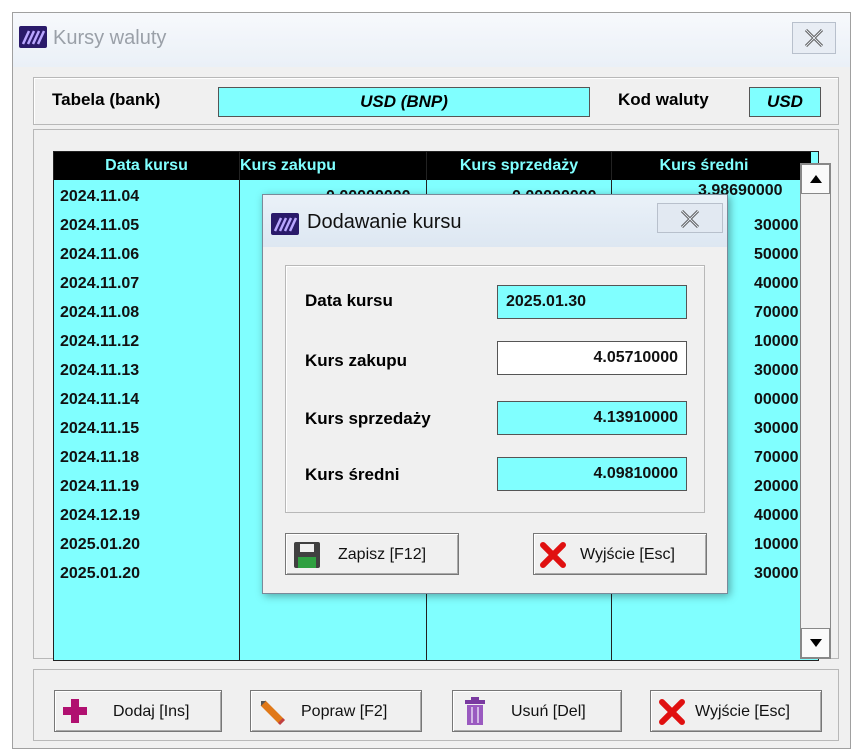  Describe the element at coordinates (356, 360) in the screenshot. I see `buy-rate-label: Kurs zakupu` at that location.